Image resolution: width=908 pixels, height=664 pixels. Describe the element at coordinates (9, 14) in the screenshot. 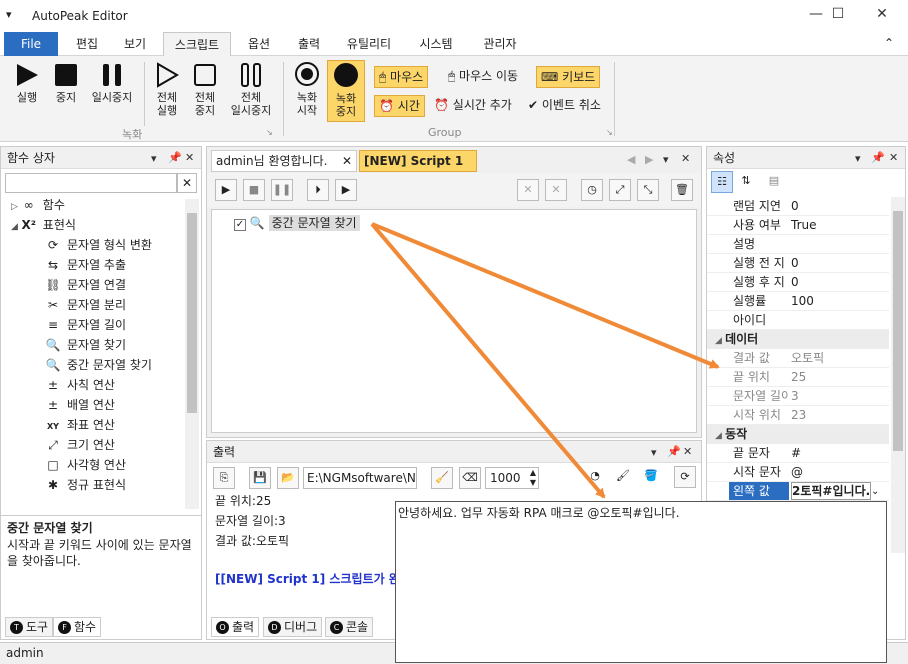

I see `system-menu-icon: ▾` at that location.